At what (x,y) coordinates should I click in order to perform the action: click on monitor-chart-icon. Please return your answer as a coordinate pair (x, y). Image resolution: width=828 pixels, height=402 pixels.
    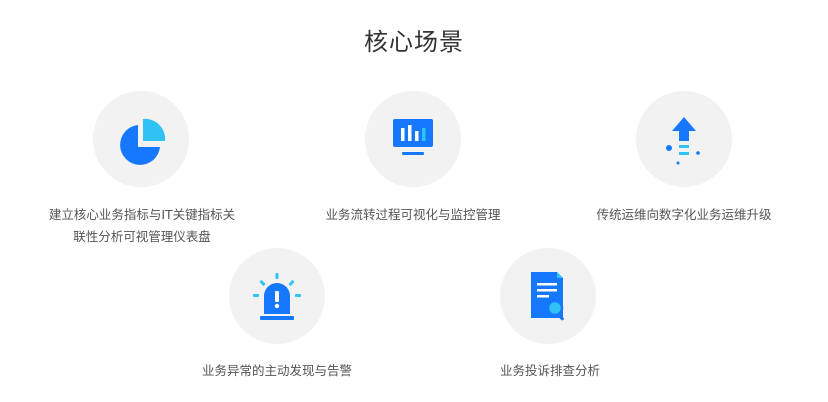
    Looking at the image, I should click on (413, 137).